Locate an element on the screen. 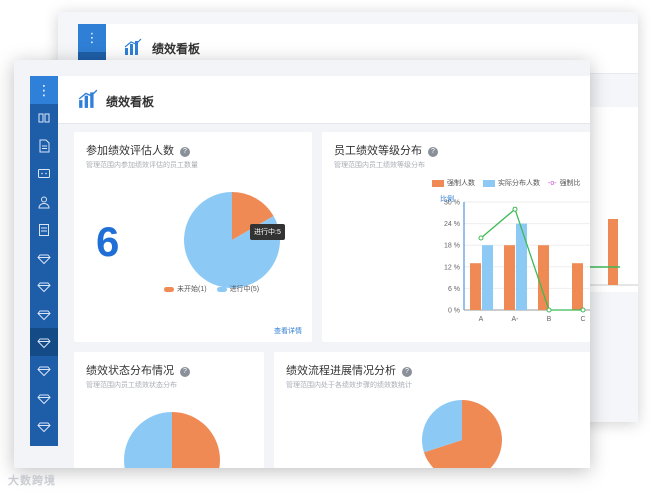  participant-count: 6 is located at coordinates (108, 241).